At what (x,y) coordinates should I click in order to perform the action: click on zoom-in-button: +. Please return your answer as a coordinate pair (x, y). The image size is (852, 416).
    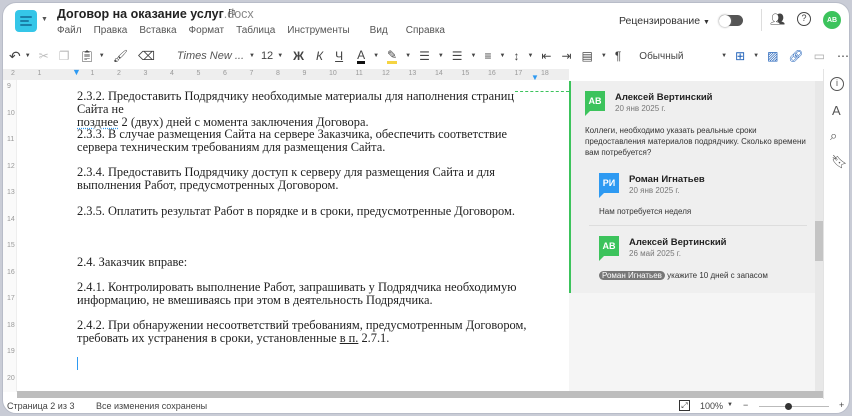
    Looking at the image, I should click on (841, 405).